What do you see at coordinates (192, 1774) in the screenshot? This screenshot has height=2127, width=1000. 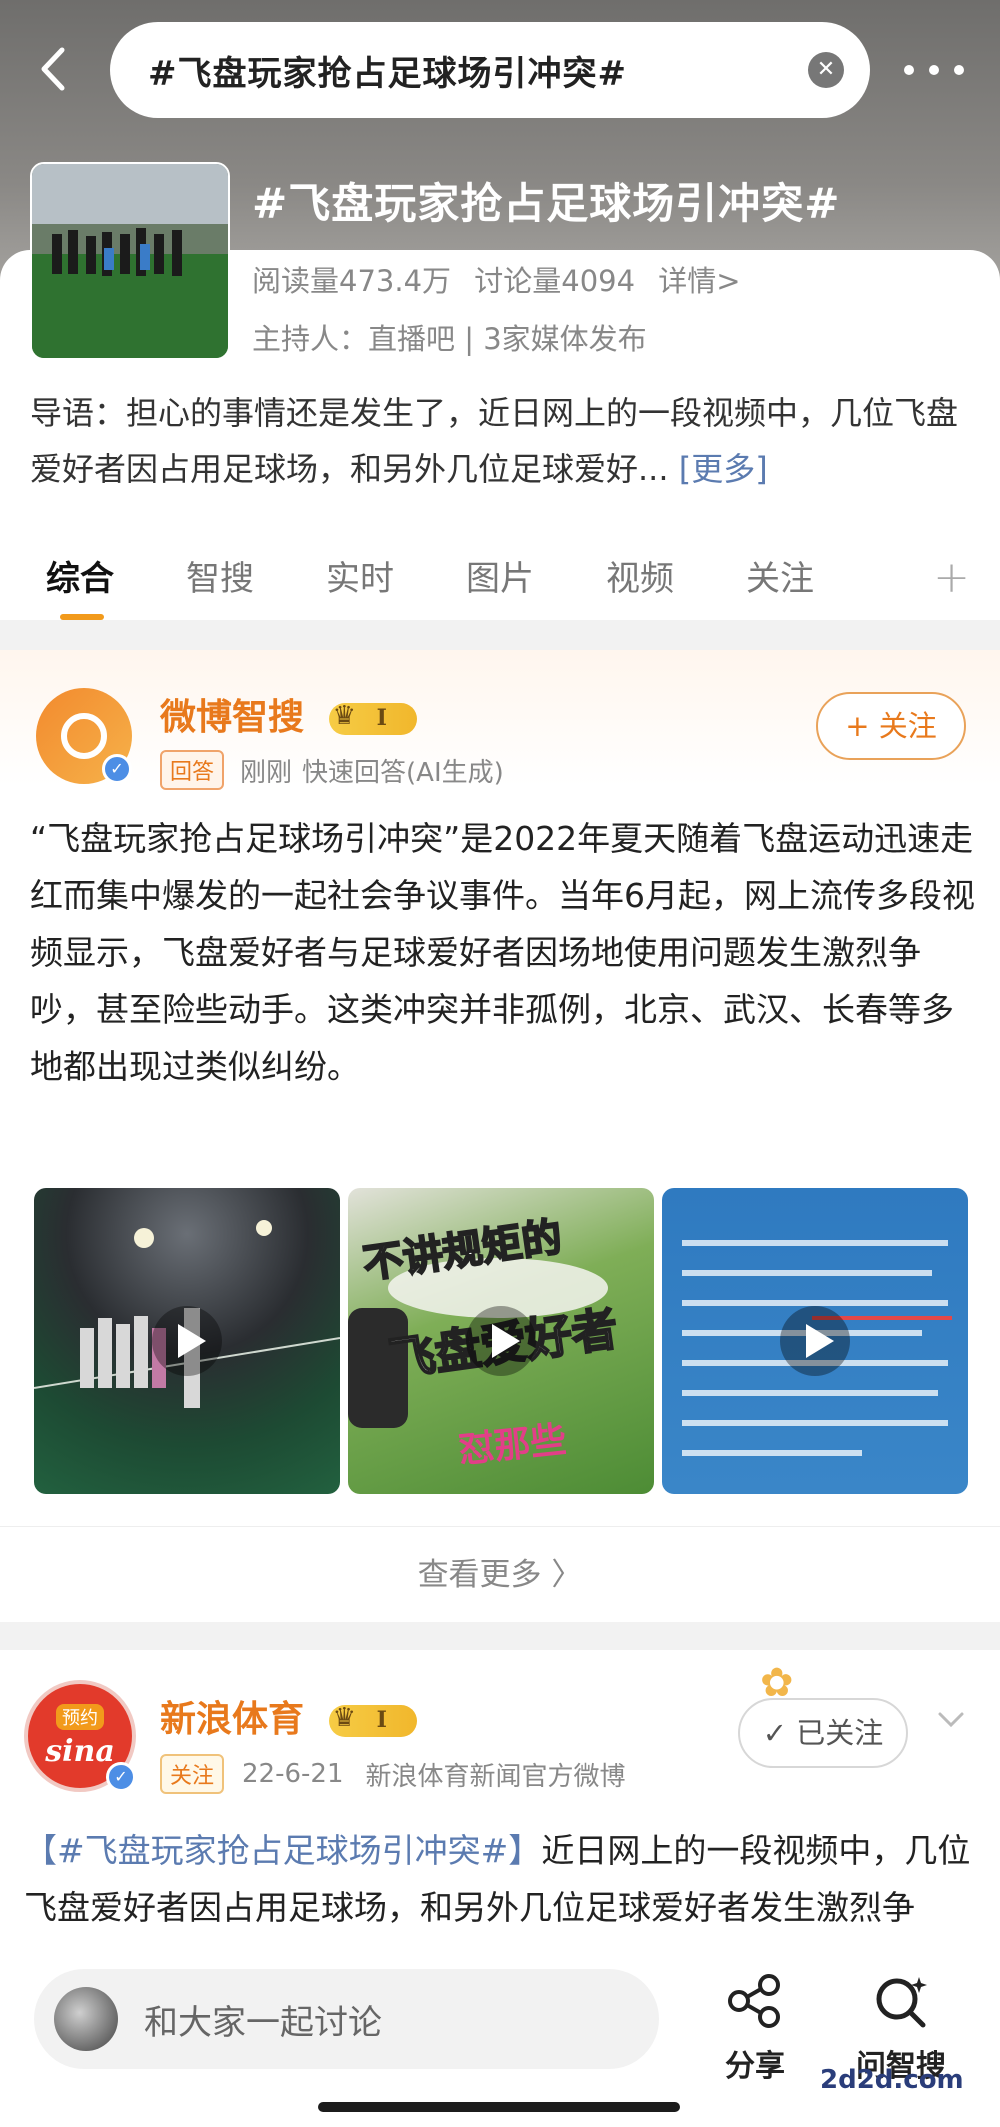 I see `following-tag: 关注` at bounding box center [192, 1774].